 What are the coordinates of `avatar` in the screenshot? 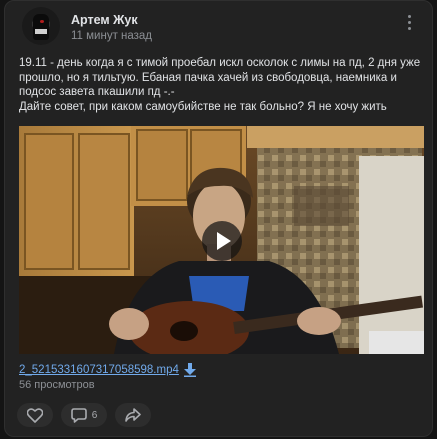 It's located at (41, 26).